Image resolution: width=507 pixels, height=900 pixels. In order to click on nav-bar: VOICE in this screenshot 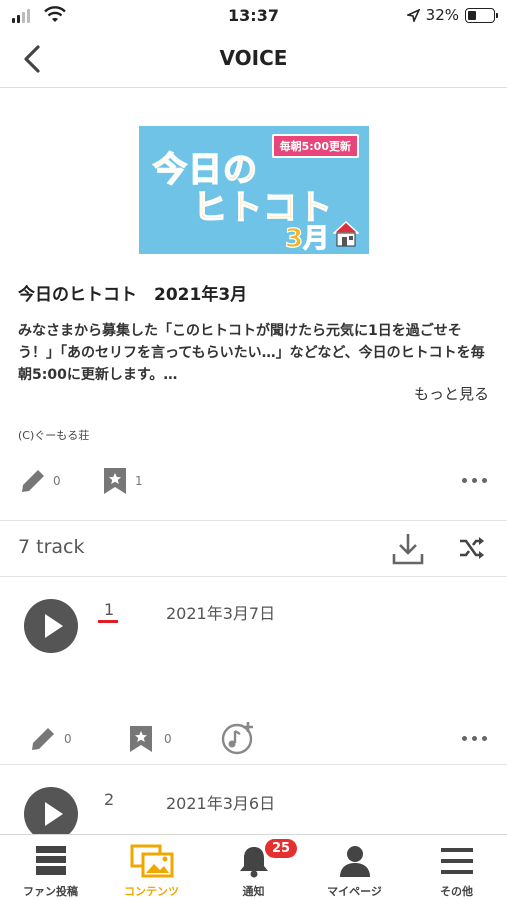, I will do `click(253, 60)`.